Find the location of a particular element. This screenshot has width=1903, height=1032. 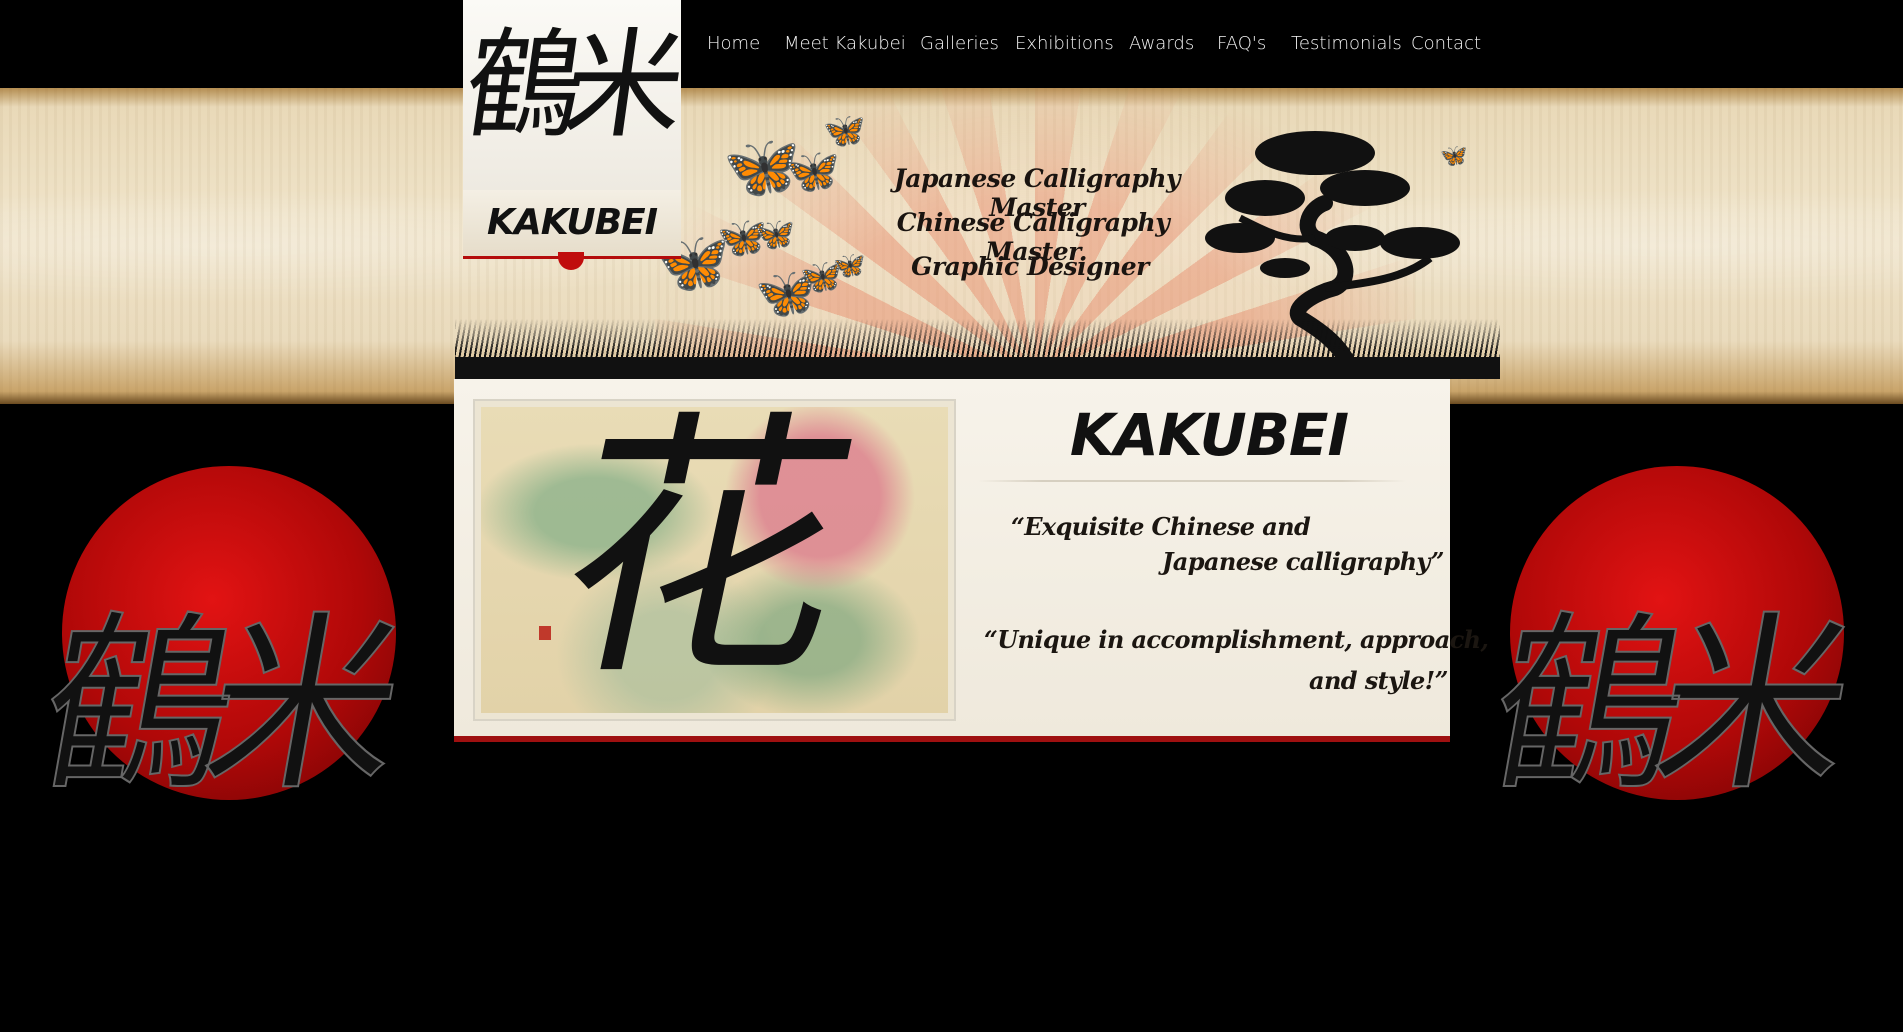

nav-meet-kakubei: Meet Kakubei is located at coordinates (845, 43).